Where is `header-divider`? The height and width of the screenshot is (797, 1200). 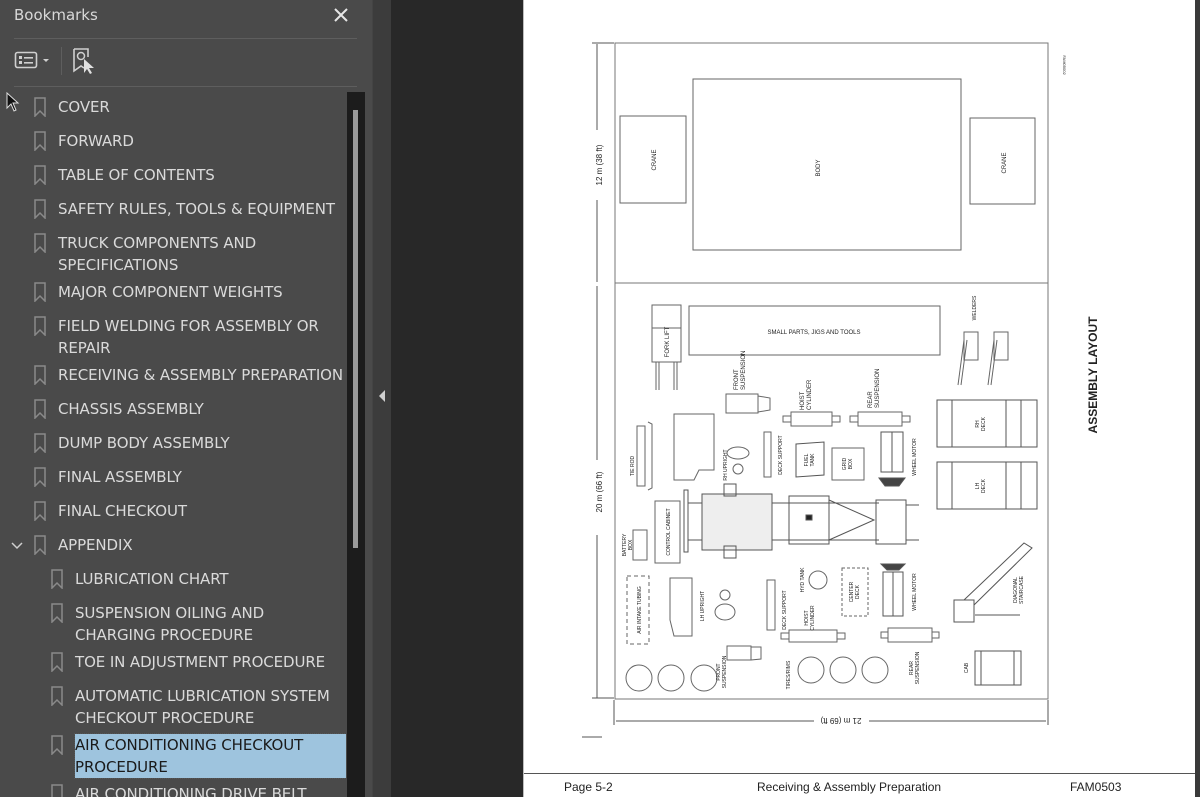
header-divider is located at coordinates (185, 38).